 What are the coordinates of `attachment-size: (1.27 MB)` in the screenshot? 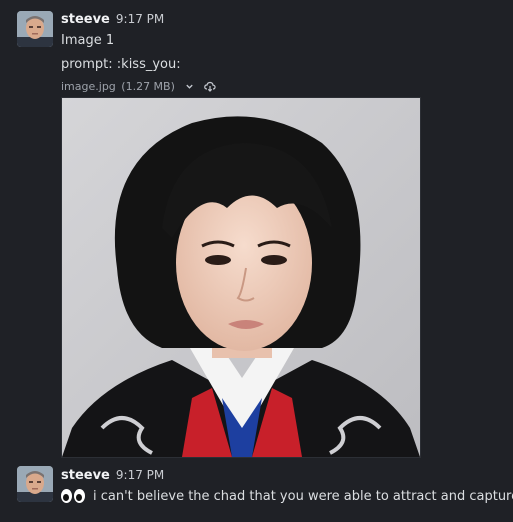 It's located at (148, 86).